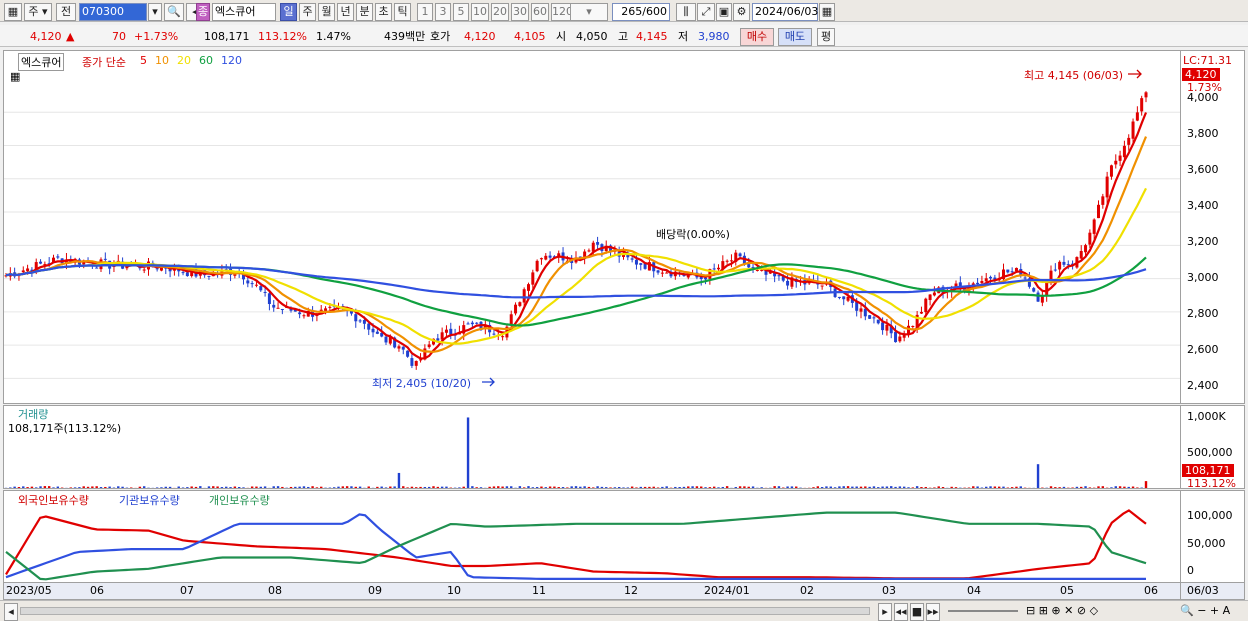 The image size is (1248, 621). What do you see at coordinates (686, 12) in the screenshot?
I see `candle-icon: ⫼` at bounding box center [686, 12].